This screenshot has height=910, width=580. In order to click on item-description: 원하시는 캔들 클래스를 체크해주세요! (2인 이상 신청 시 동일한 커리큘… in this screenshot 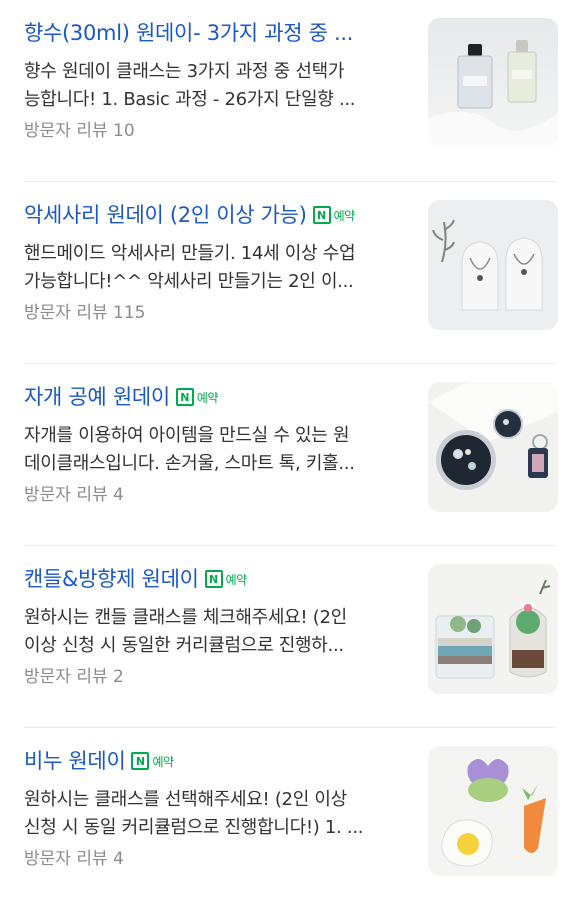, I will do `click(185, 631)`.